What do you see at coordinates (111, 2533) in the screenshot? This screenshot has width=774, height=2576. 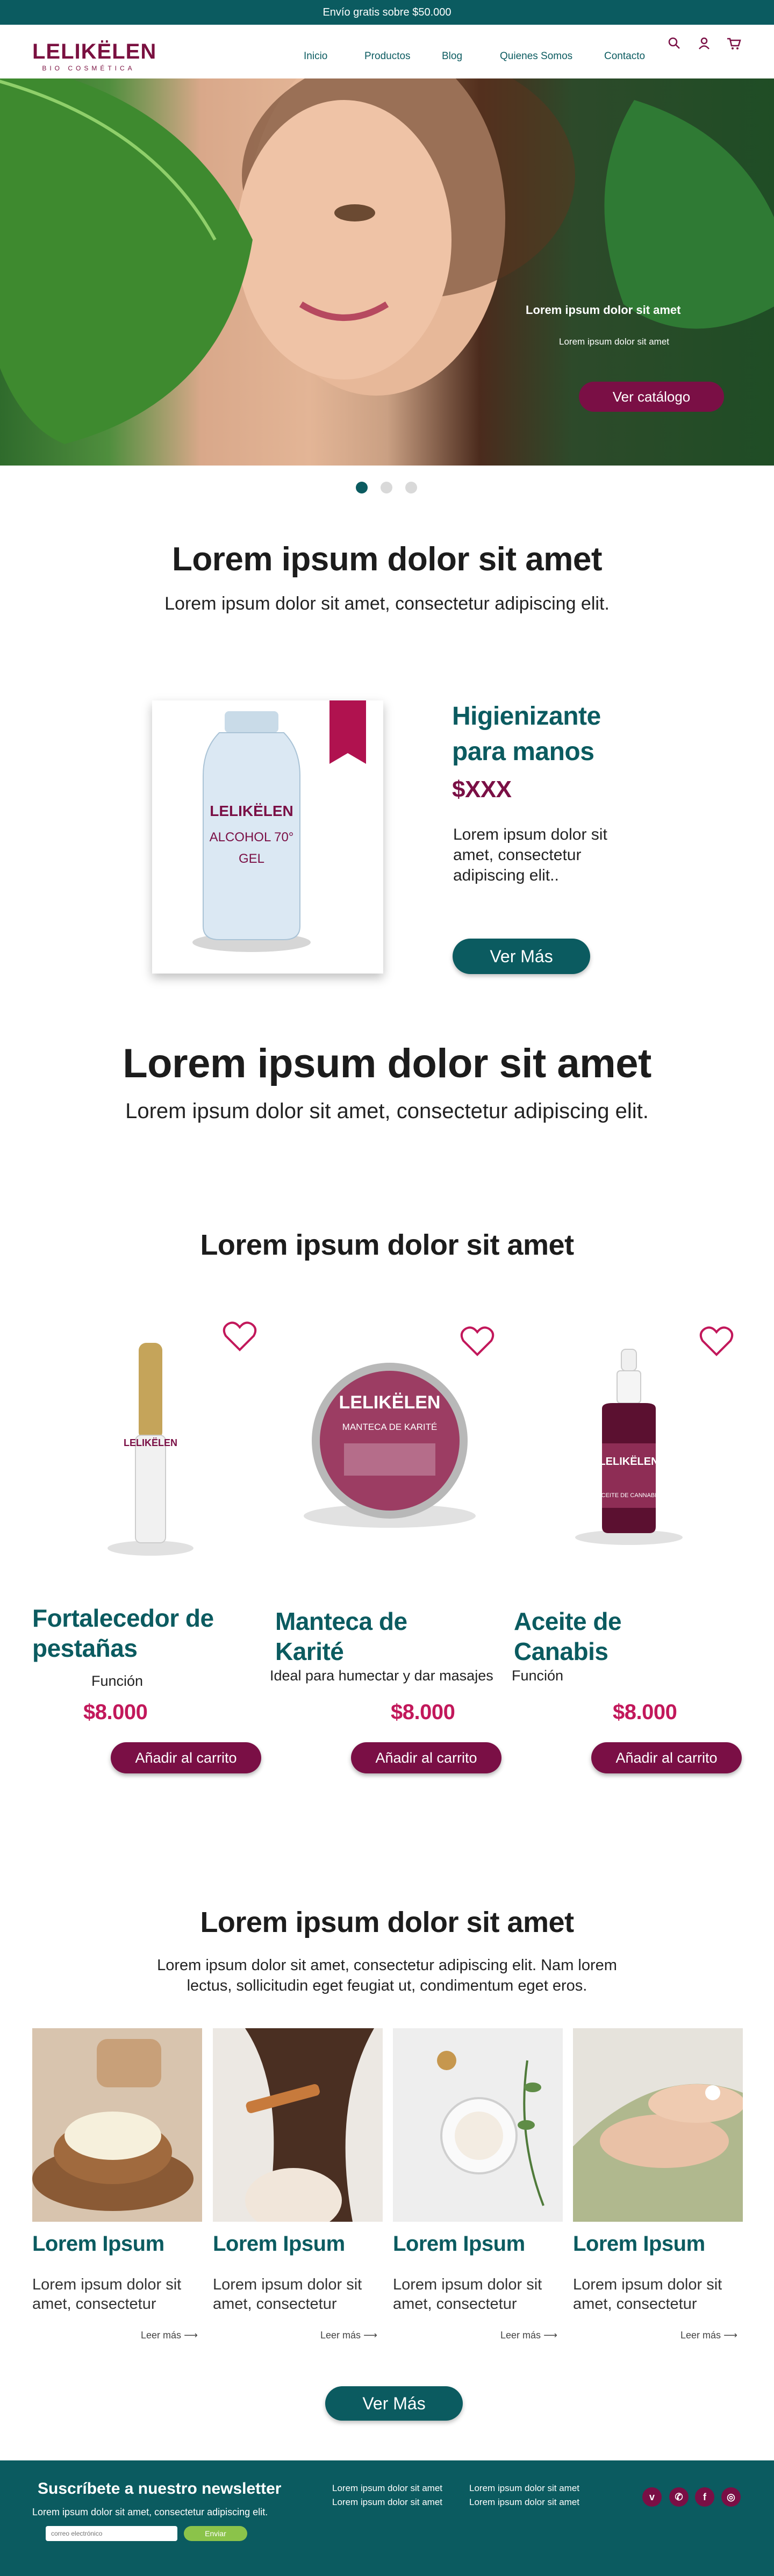 I see `newsletter-email-input` at bounding box center [111, 2533].